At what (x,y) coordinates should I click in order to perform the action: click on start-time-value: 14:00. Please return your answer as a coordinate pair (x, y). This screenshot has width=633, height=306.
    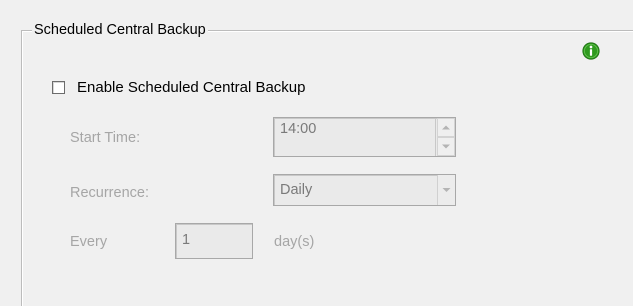
    Looking at the image, I should click on (298, 129).